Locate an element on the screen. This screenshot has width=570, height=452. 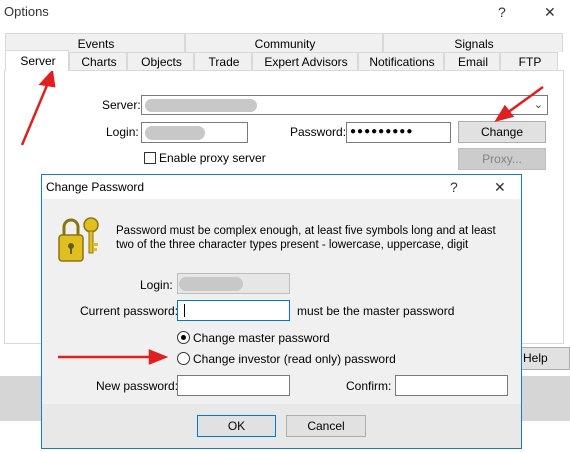
tab-server: Server is located at coordinates (37, 60).